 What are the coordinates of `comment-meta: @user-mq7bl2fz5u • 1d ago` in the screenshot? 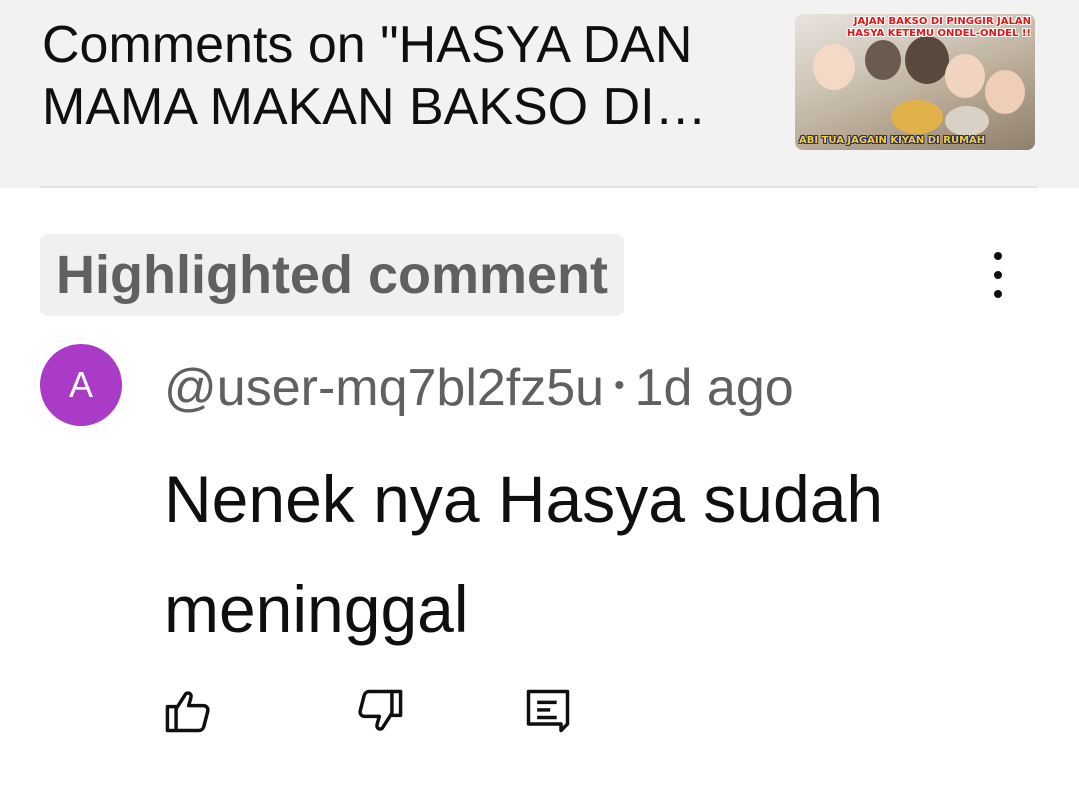 It's located at (479, 387).